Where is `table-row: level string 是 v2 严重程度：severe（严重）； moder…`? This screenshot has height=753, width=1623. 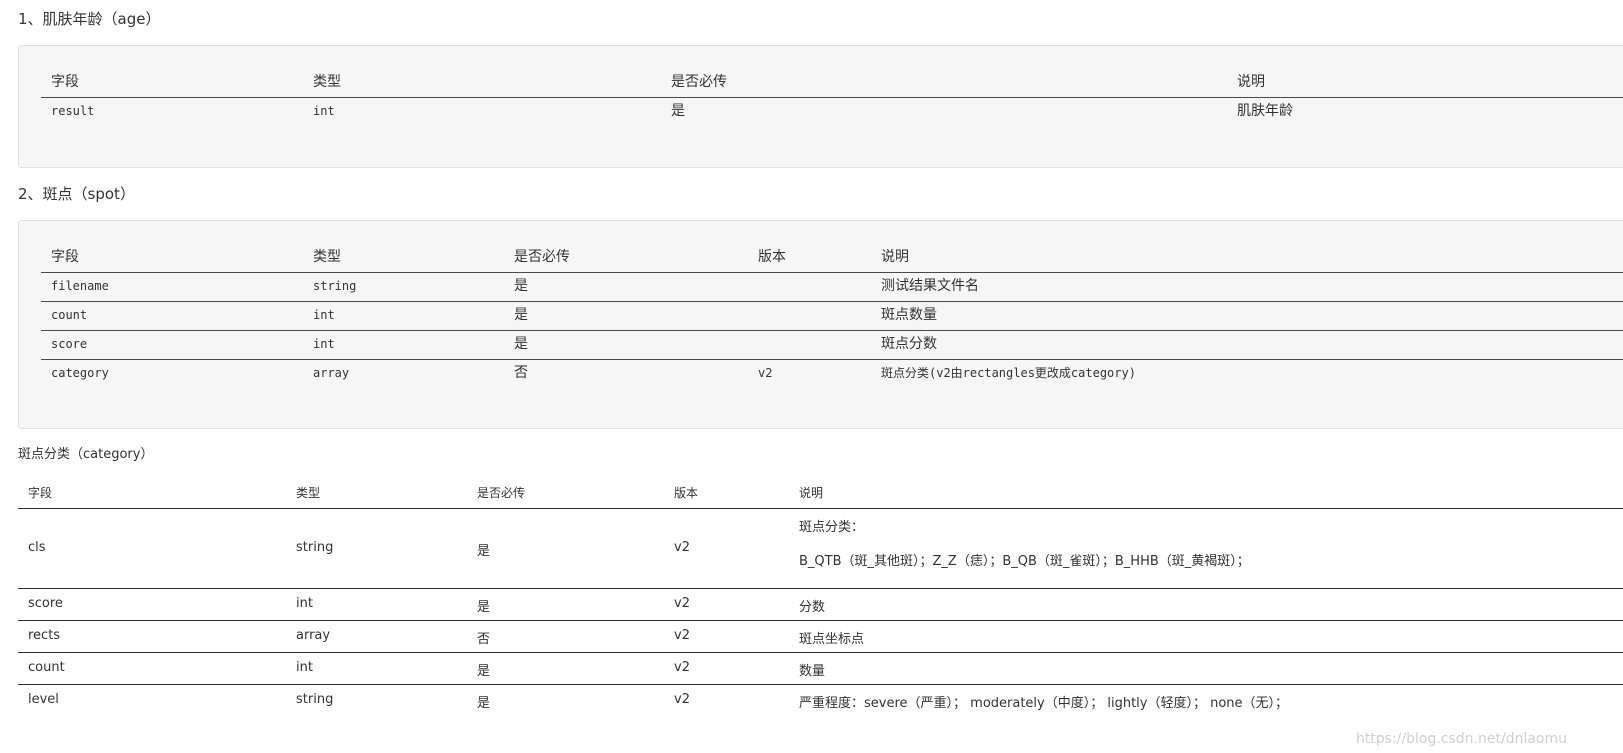 table-row: level string 是 v2 严重程度：severe（严重）； moder… is located at coordinates (820, 700).